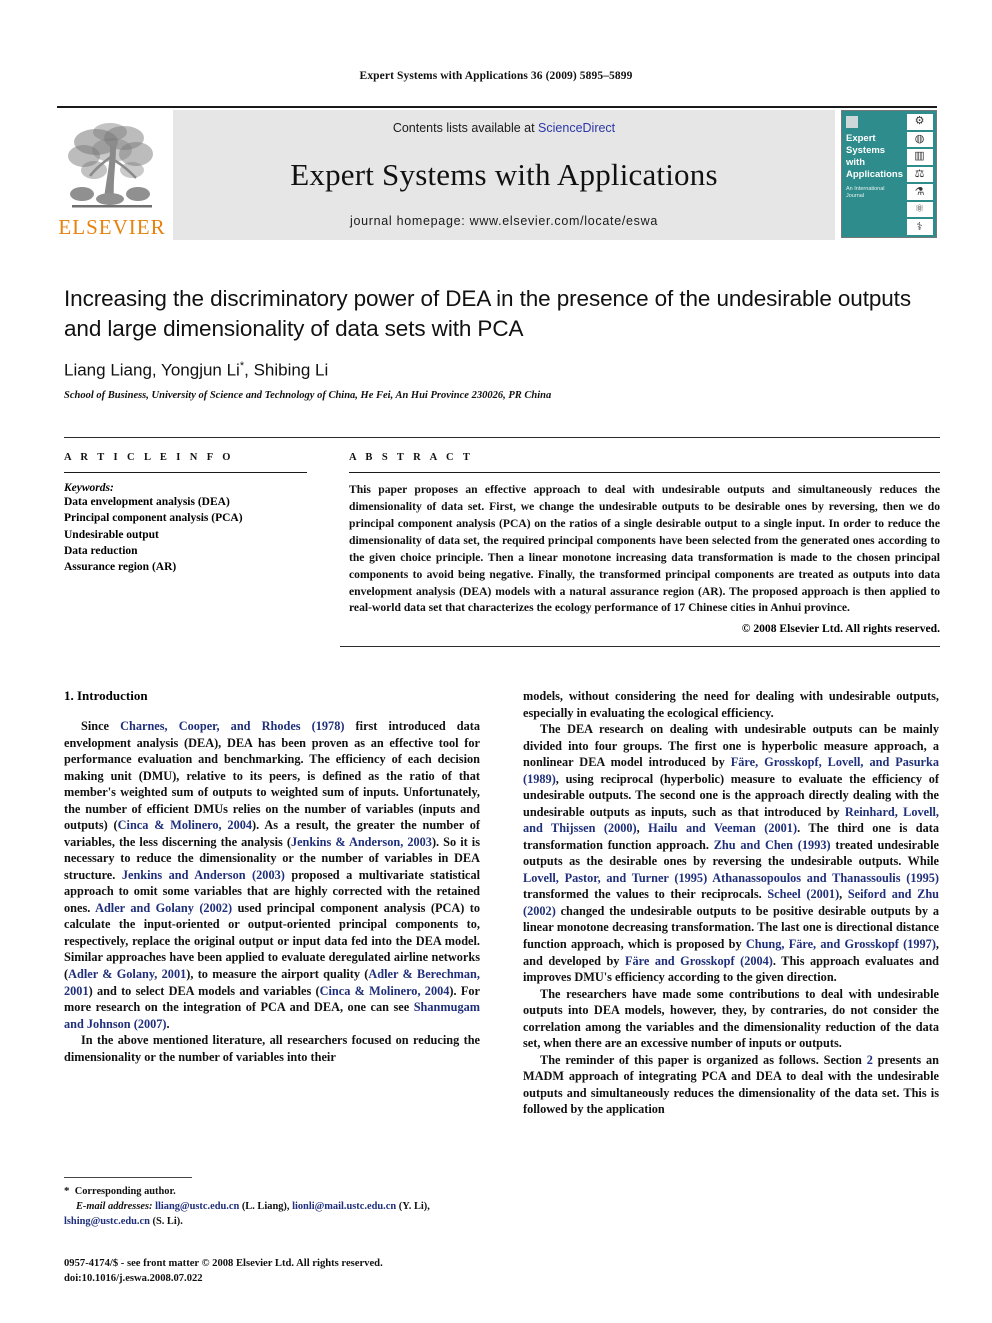  I want to click on elsevier-tree-icon, so click(110, 165).